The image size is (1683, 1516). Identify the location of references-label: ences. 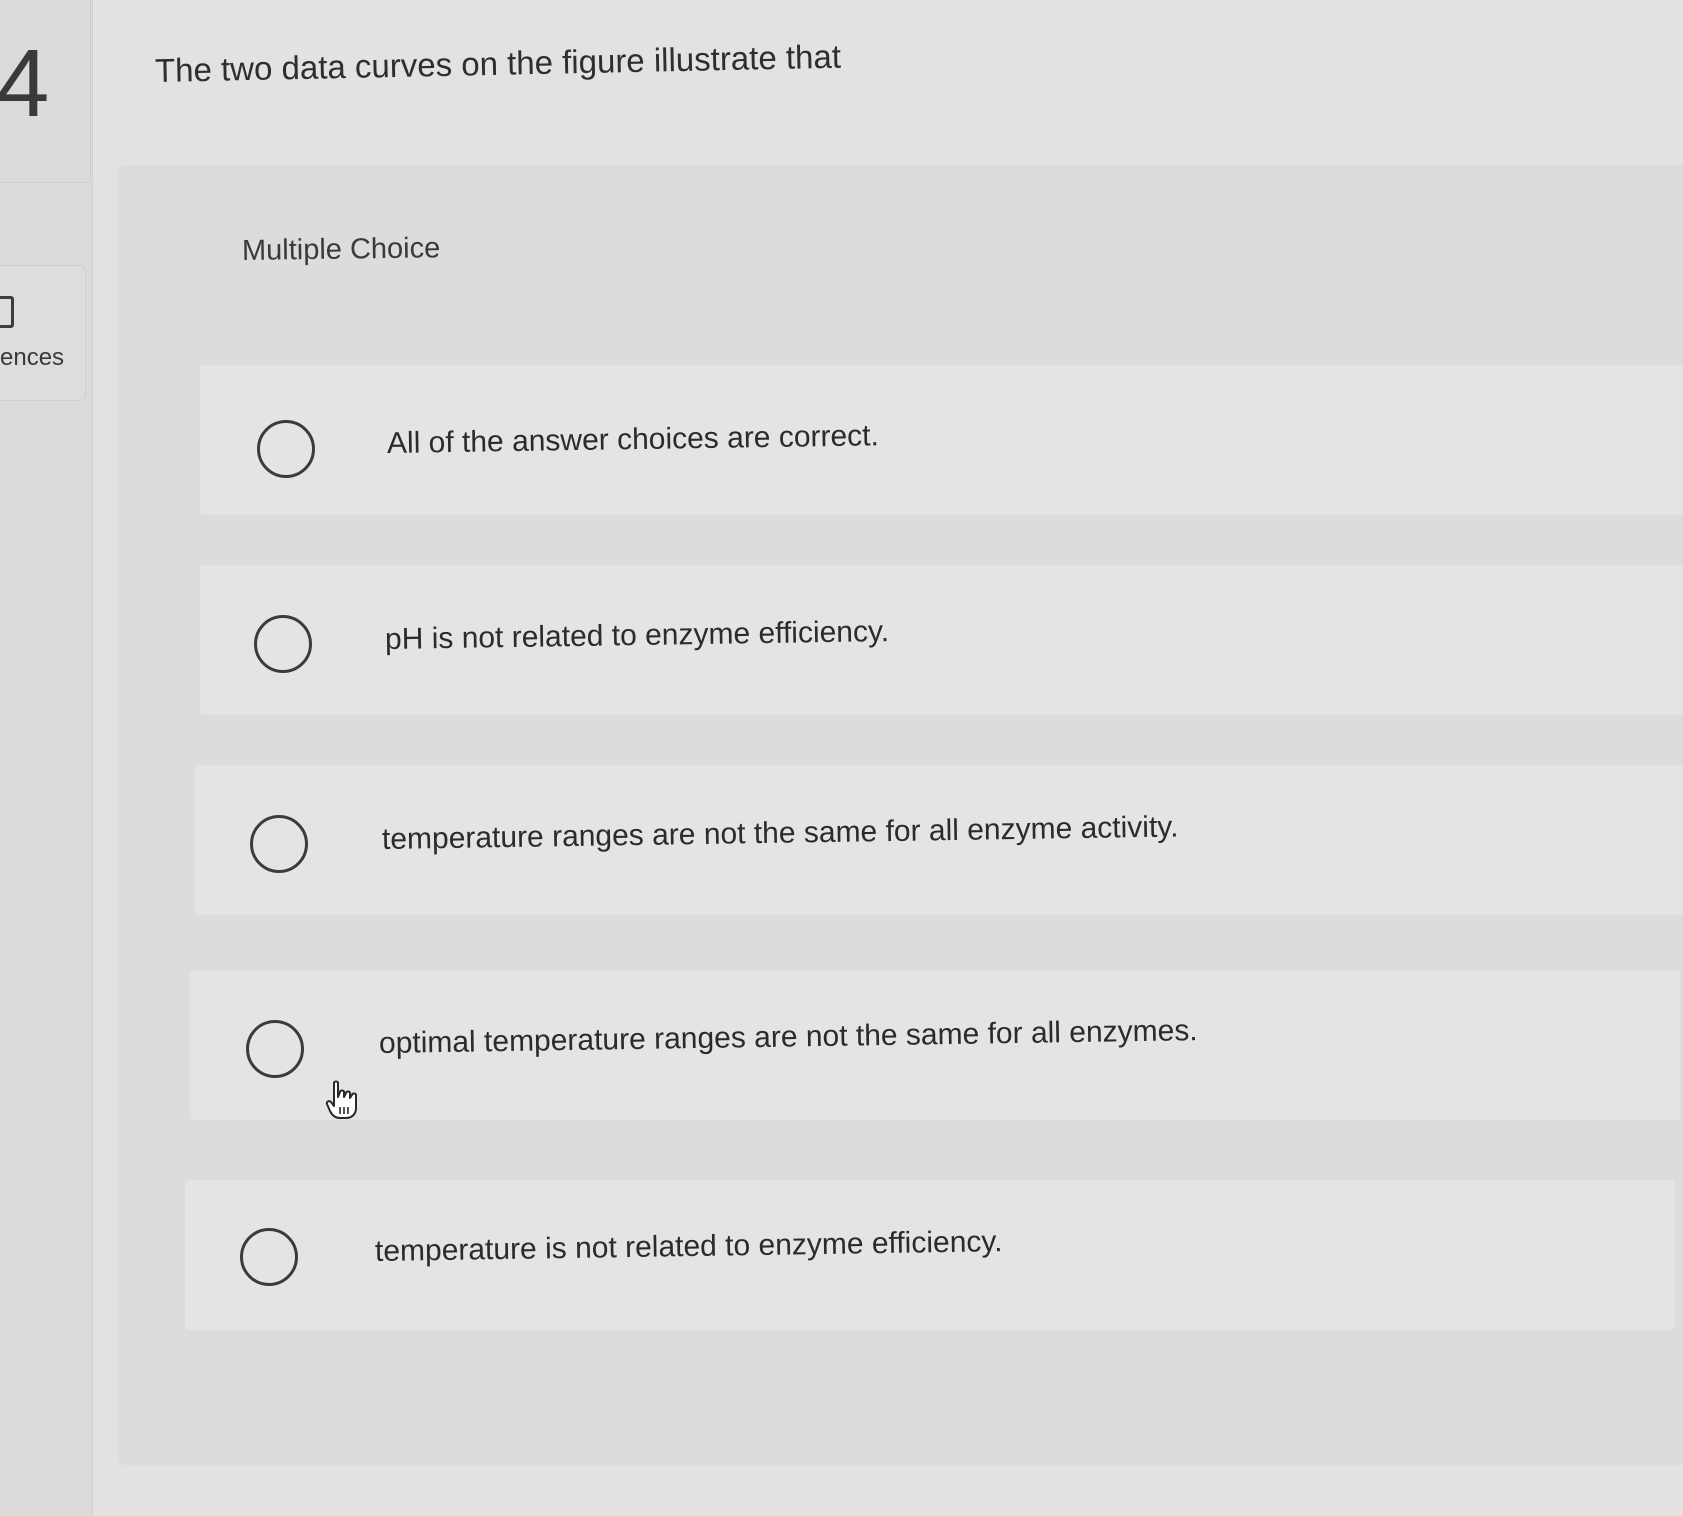
(32, 357).